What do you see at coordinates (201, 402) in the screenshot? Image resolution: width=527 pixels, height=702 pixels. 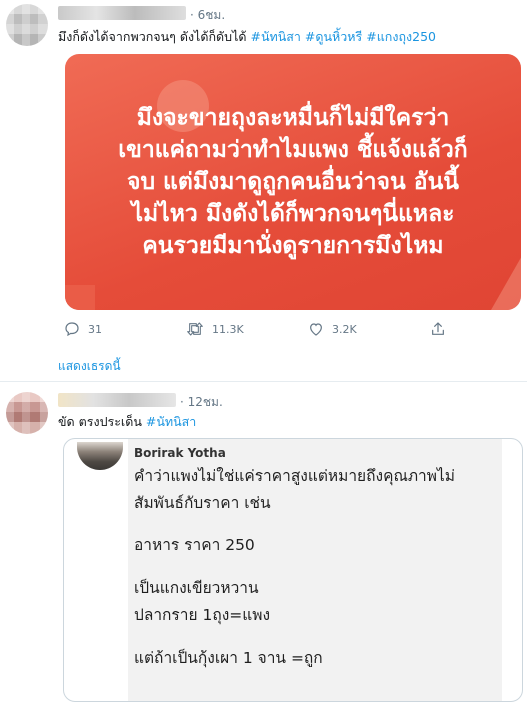 I see `tweet-time: · 12ชม.` at bounding box center [201, 402].